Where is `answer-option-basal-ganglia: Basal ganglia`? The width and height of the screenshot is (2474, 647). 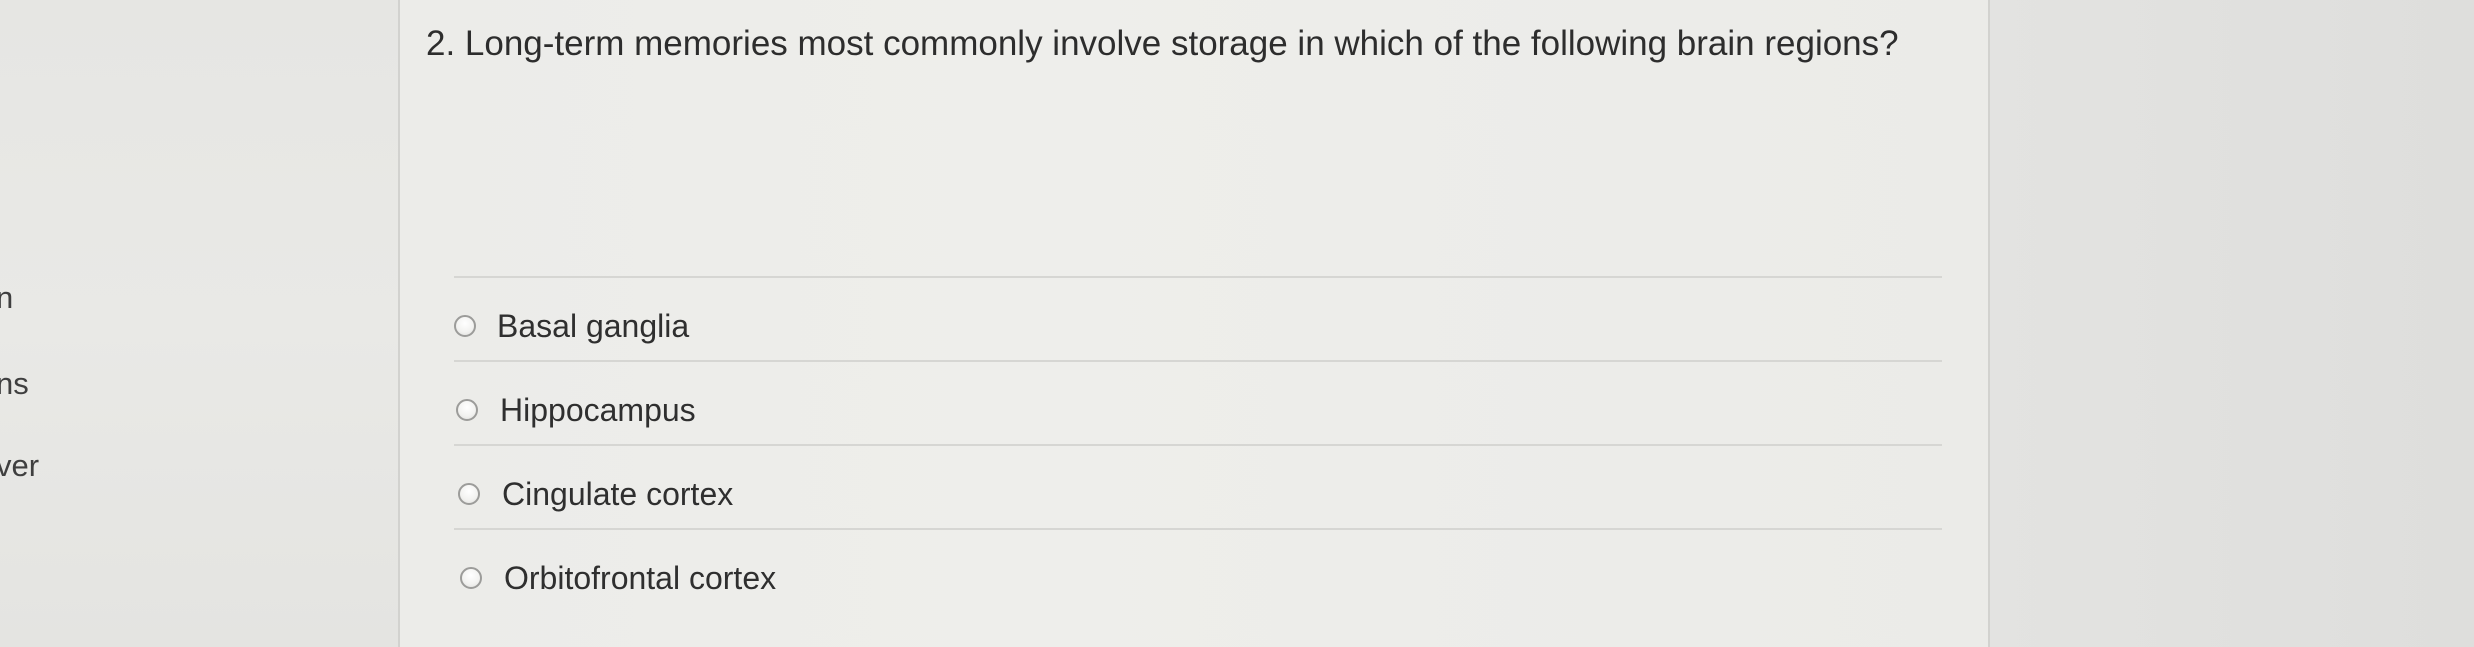 answer-option-basal-ganglia: Basal ganglia is located at coordinates (1198, 320).